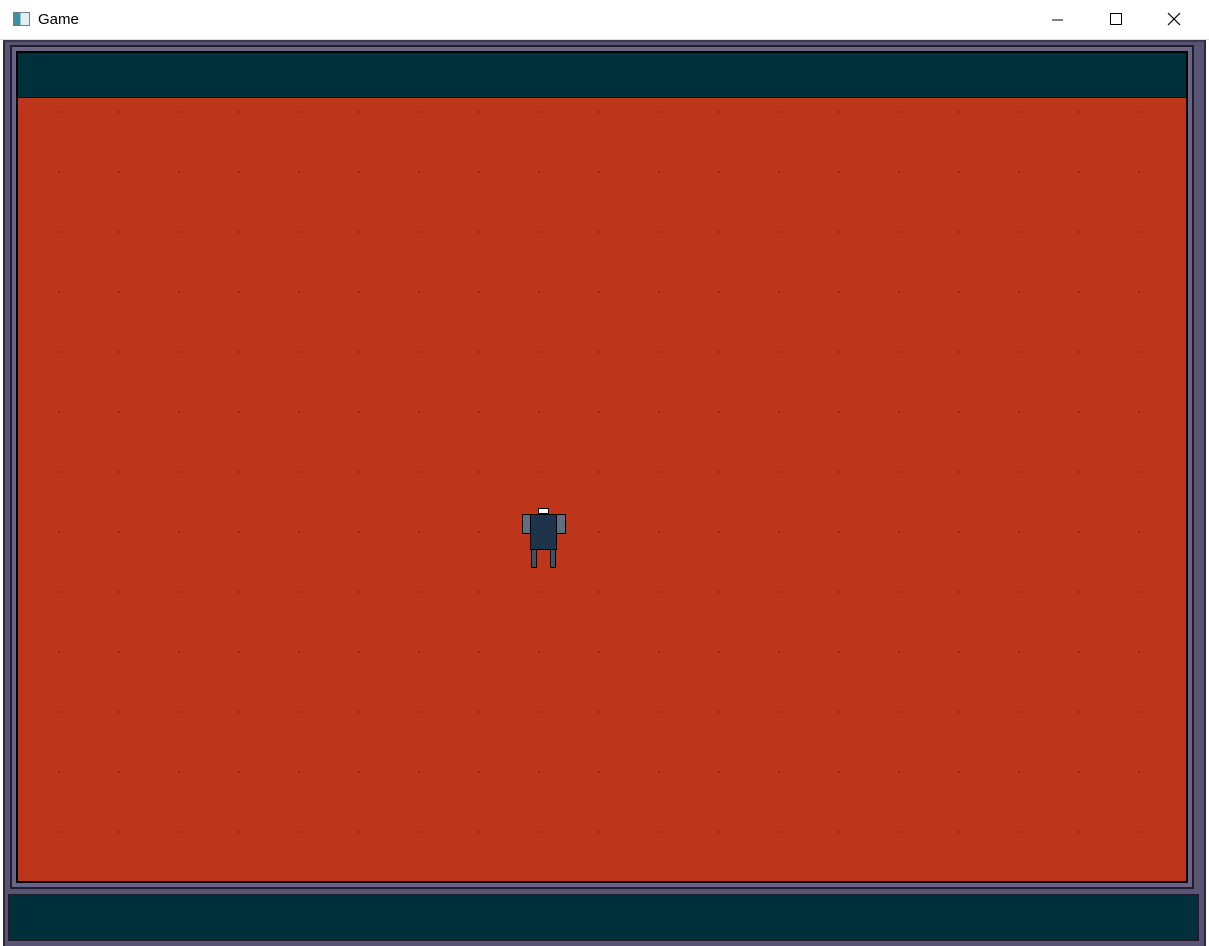 The height and width of the screenshot is (946, 1209). Describe the element at coordinates (543, 511) in the screenshot. I see `player-head` at that location.